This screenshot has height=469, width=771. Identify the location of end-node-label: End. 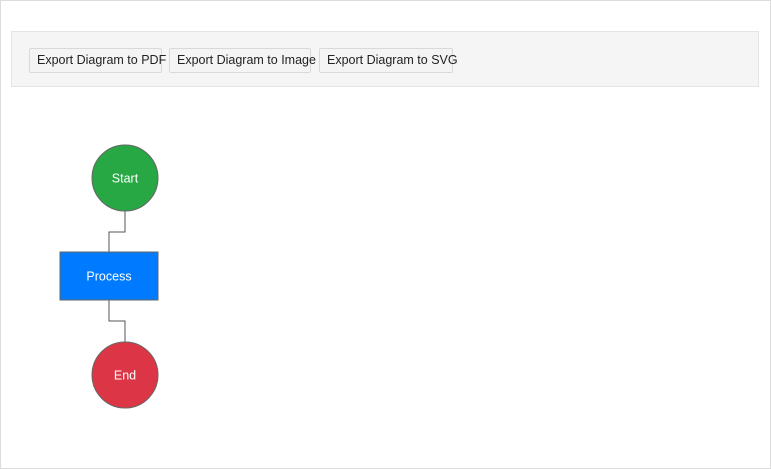
(125, 376).